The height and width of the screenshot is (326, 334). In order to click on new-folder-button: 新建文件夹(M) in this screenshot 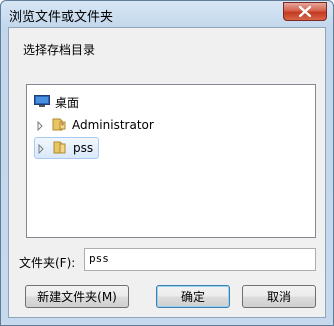, I will do `click(77, 296)`.